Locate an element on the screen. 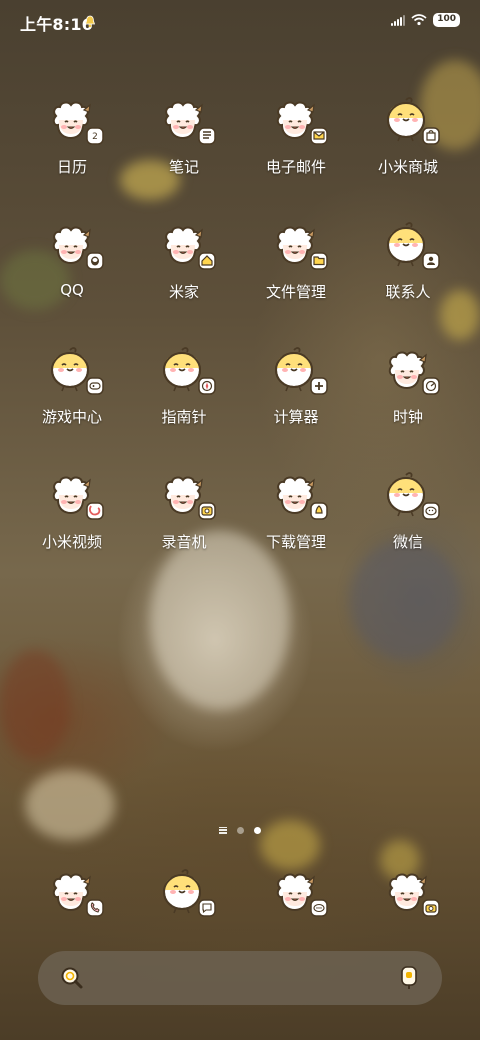 The image size is (480, 1040). app-icon: 2 日历 is located at coordinates (72, 156).